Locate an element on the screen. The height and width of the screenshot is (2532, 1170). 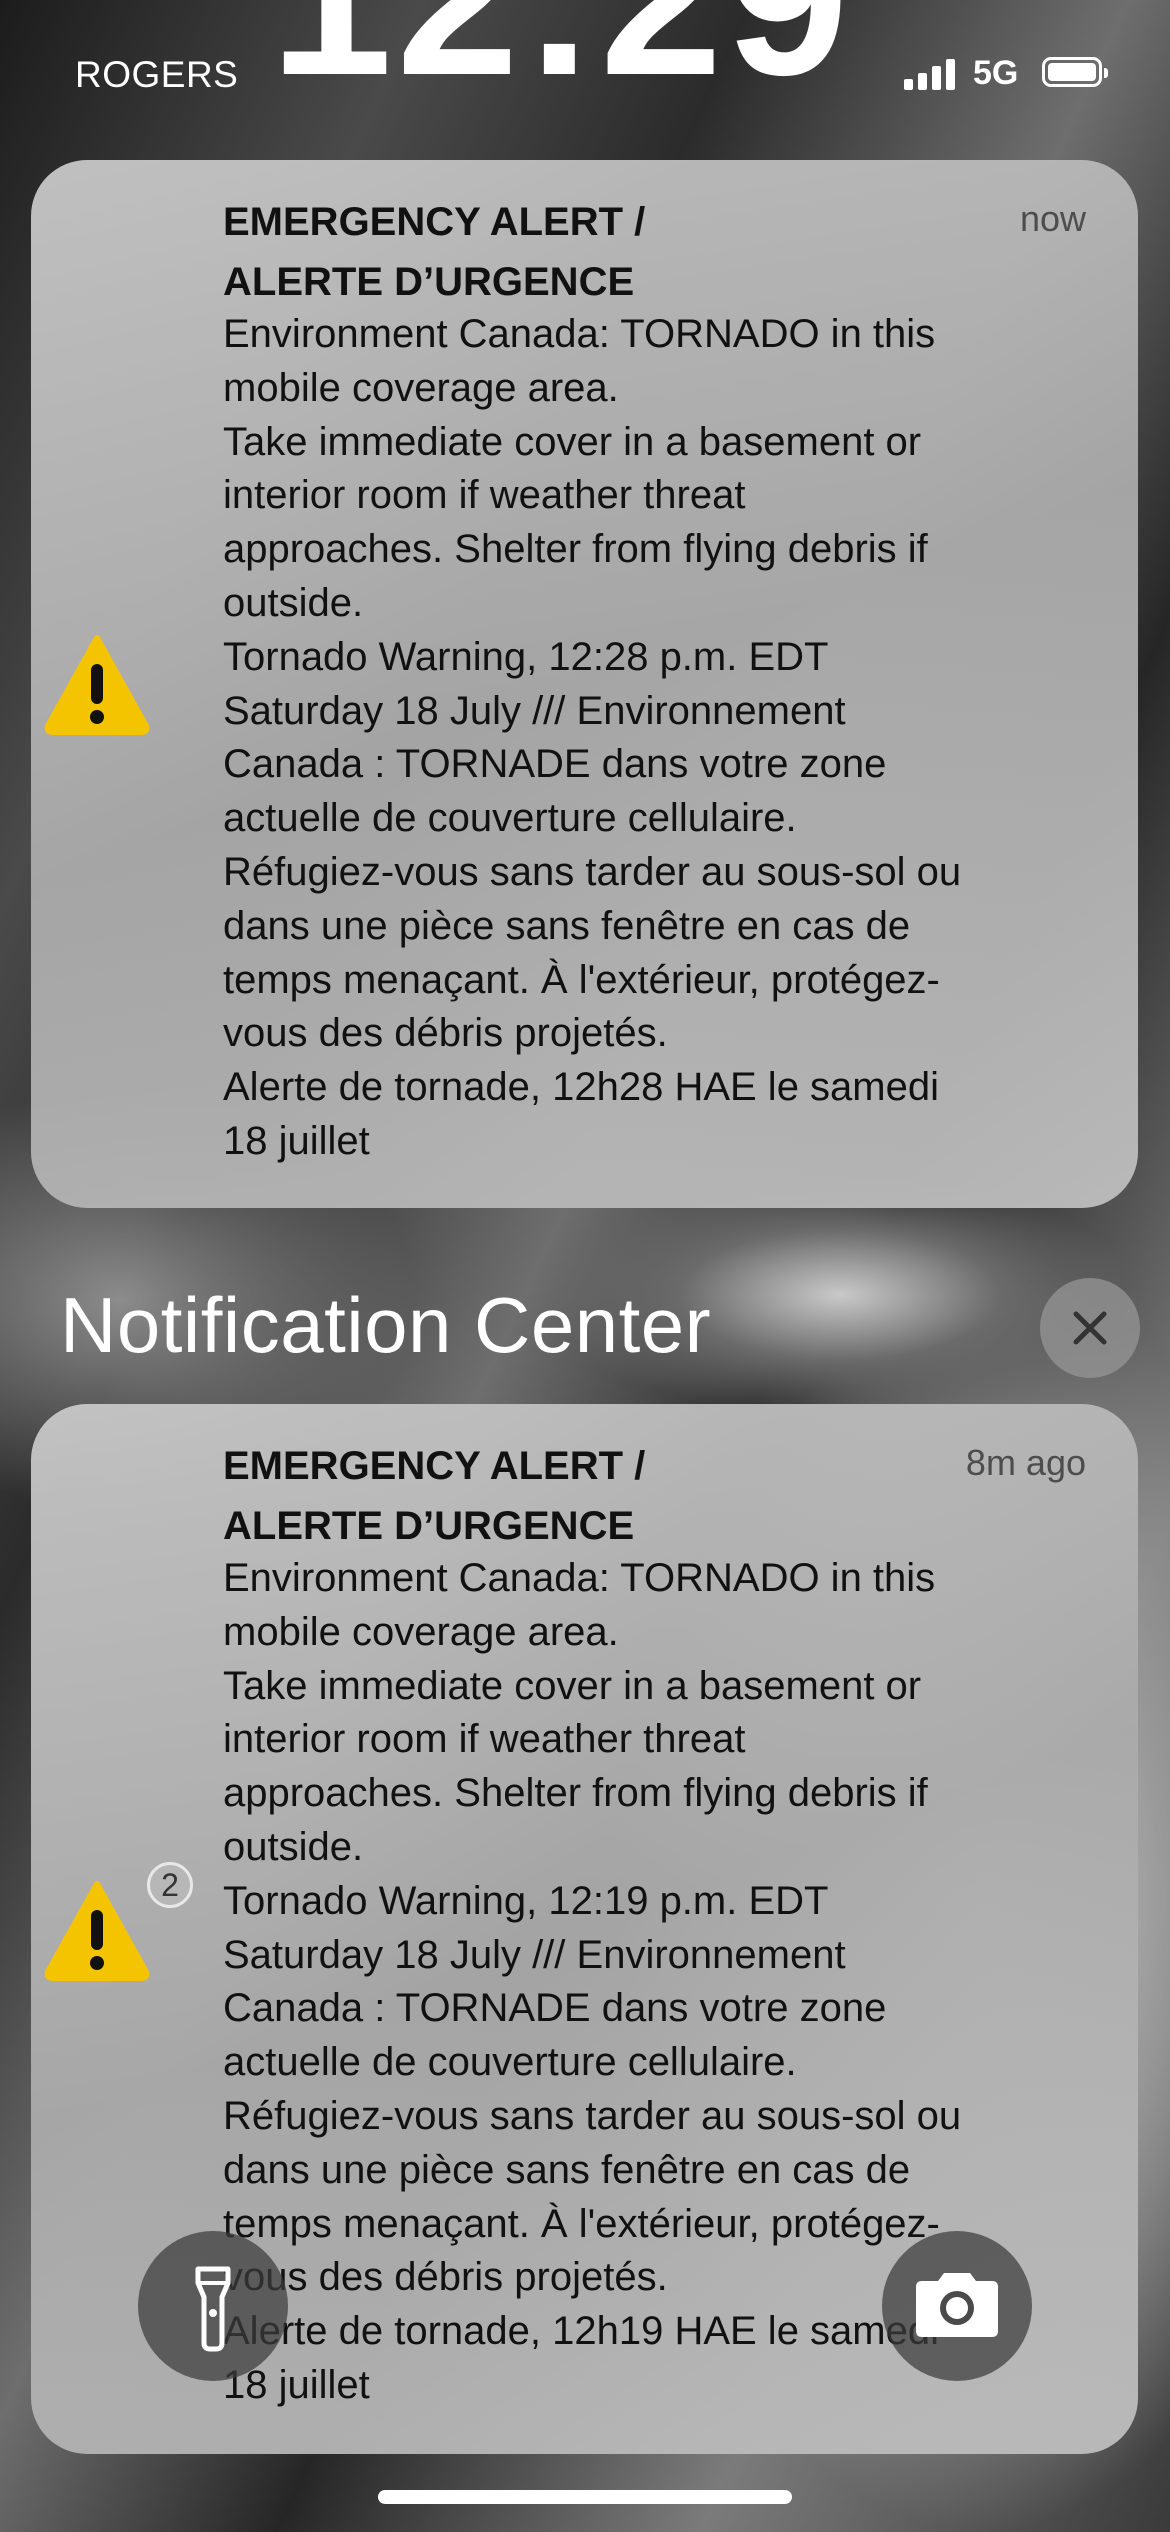
clear-notifications-button is located at coordinates (1090, 1328).